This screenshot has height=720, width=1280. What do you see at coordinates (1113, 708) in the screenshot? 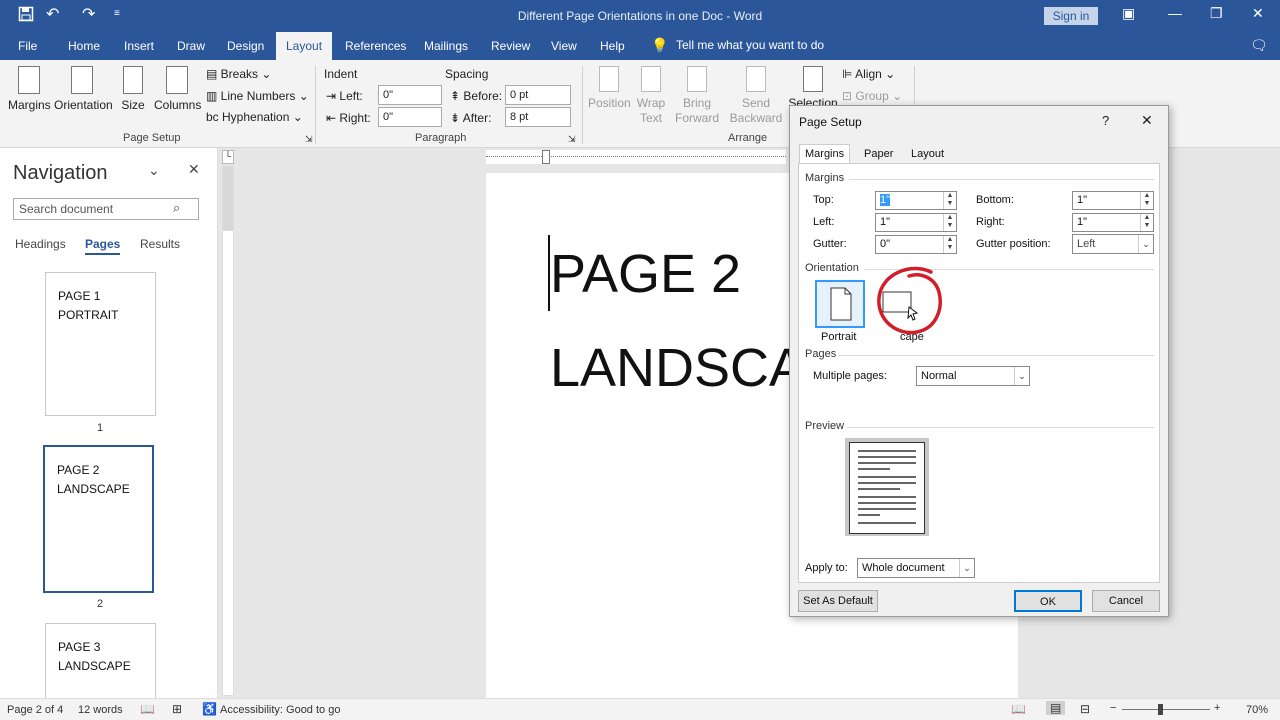
I see `zoom-out-icon: −` at bounding box center [1113, 708].